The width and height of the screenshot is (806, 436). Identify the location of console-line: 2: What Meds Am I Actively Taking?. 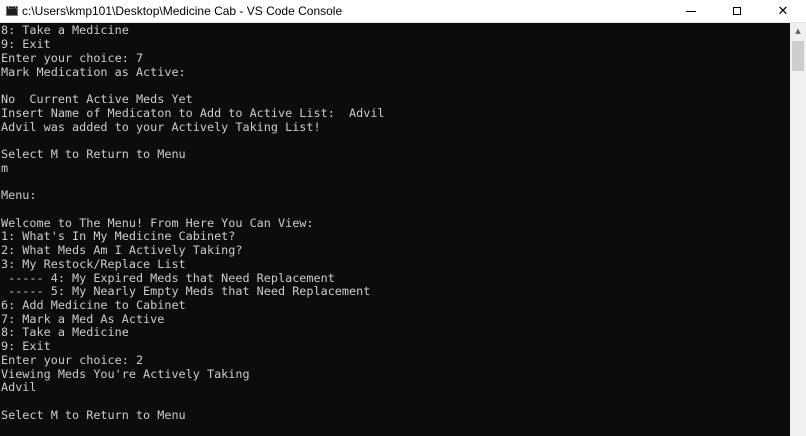
(122, 250).